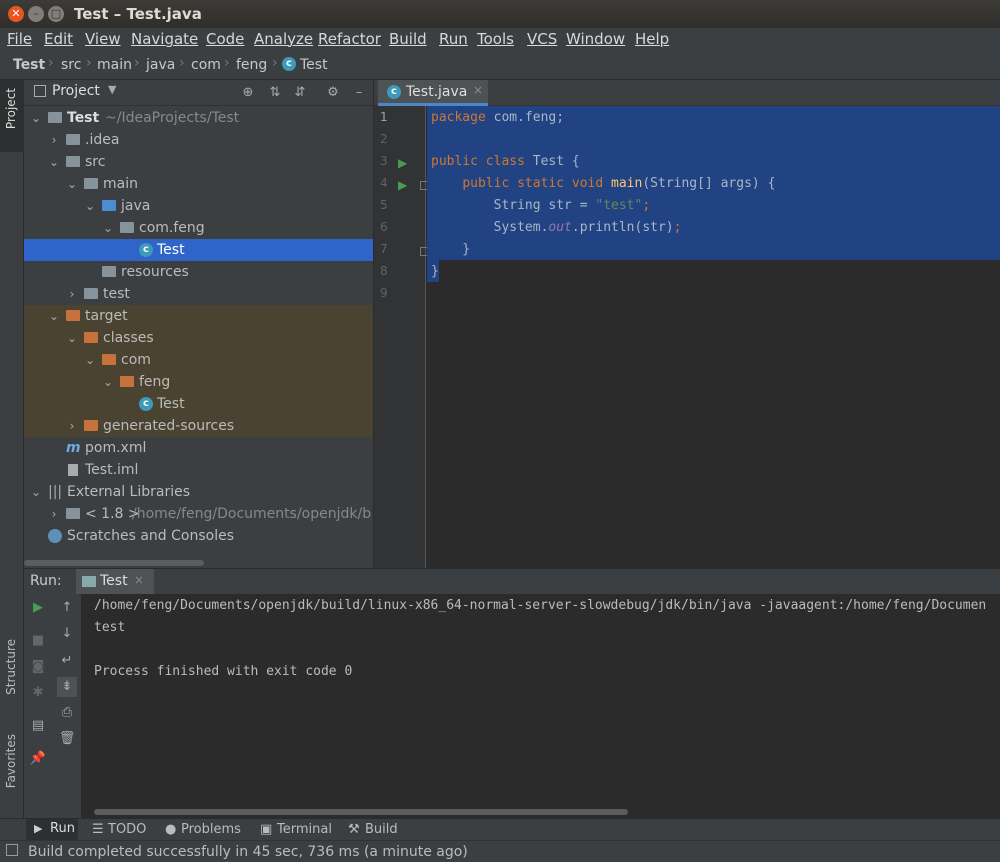 The image size is (1000, 862). What do you see at coordinates (36, 14) in the screenshot?
I see `minimize-window-button: –` at bounding box center [36, 14].